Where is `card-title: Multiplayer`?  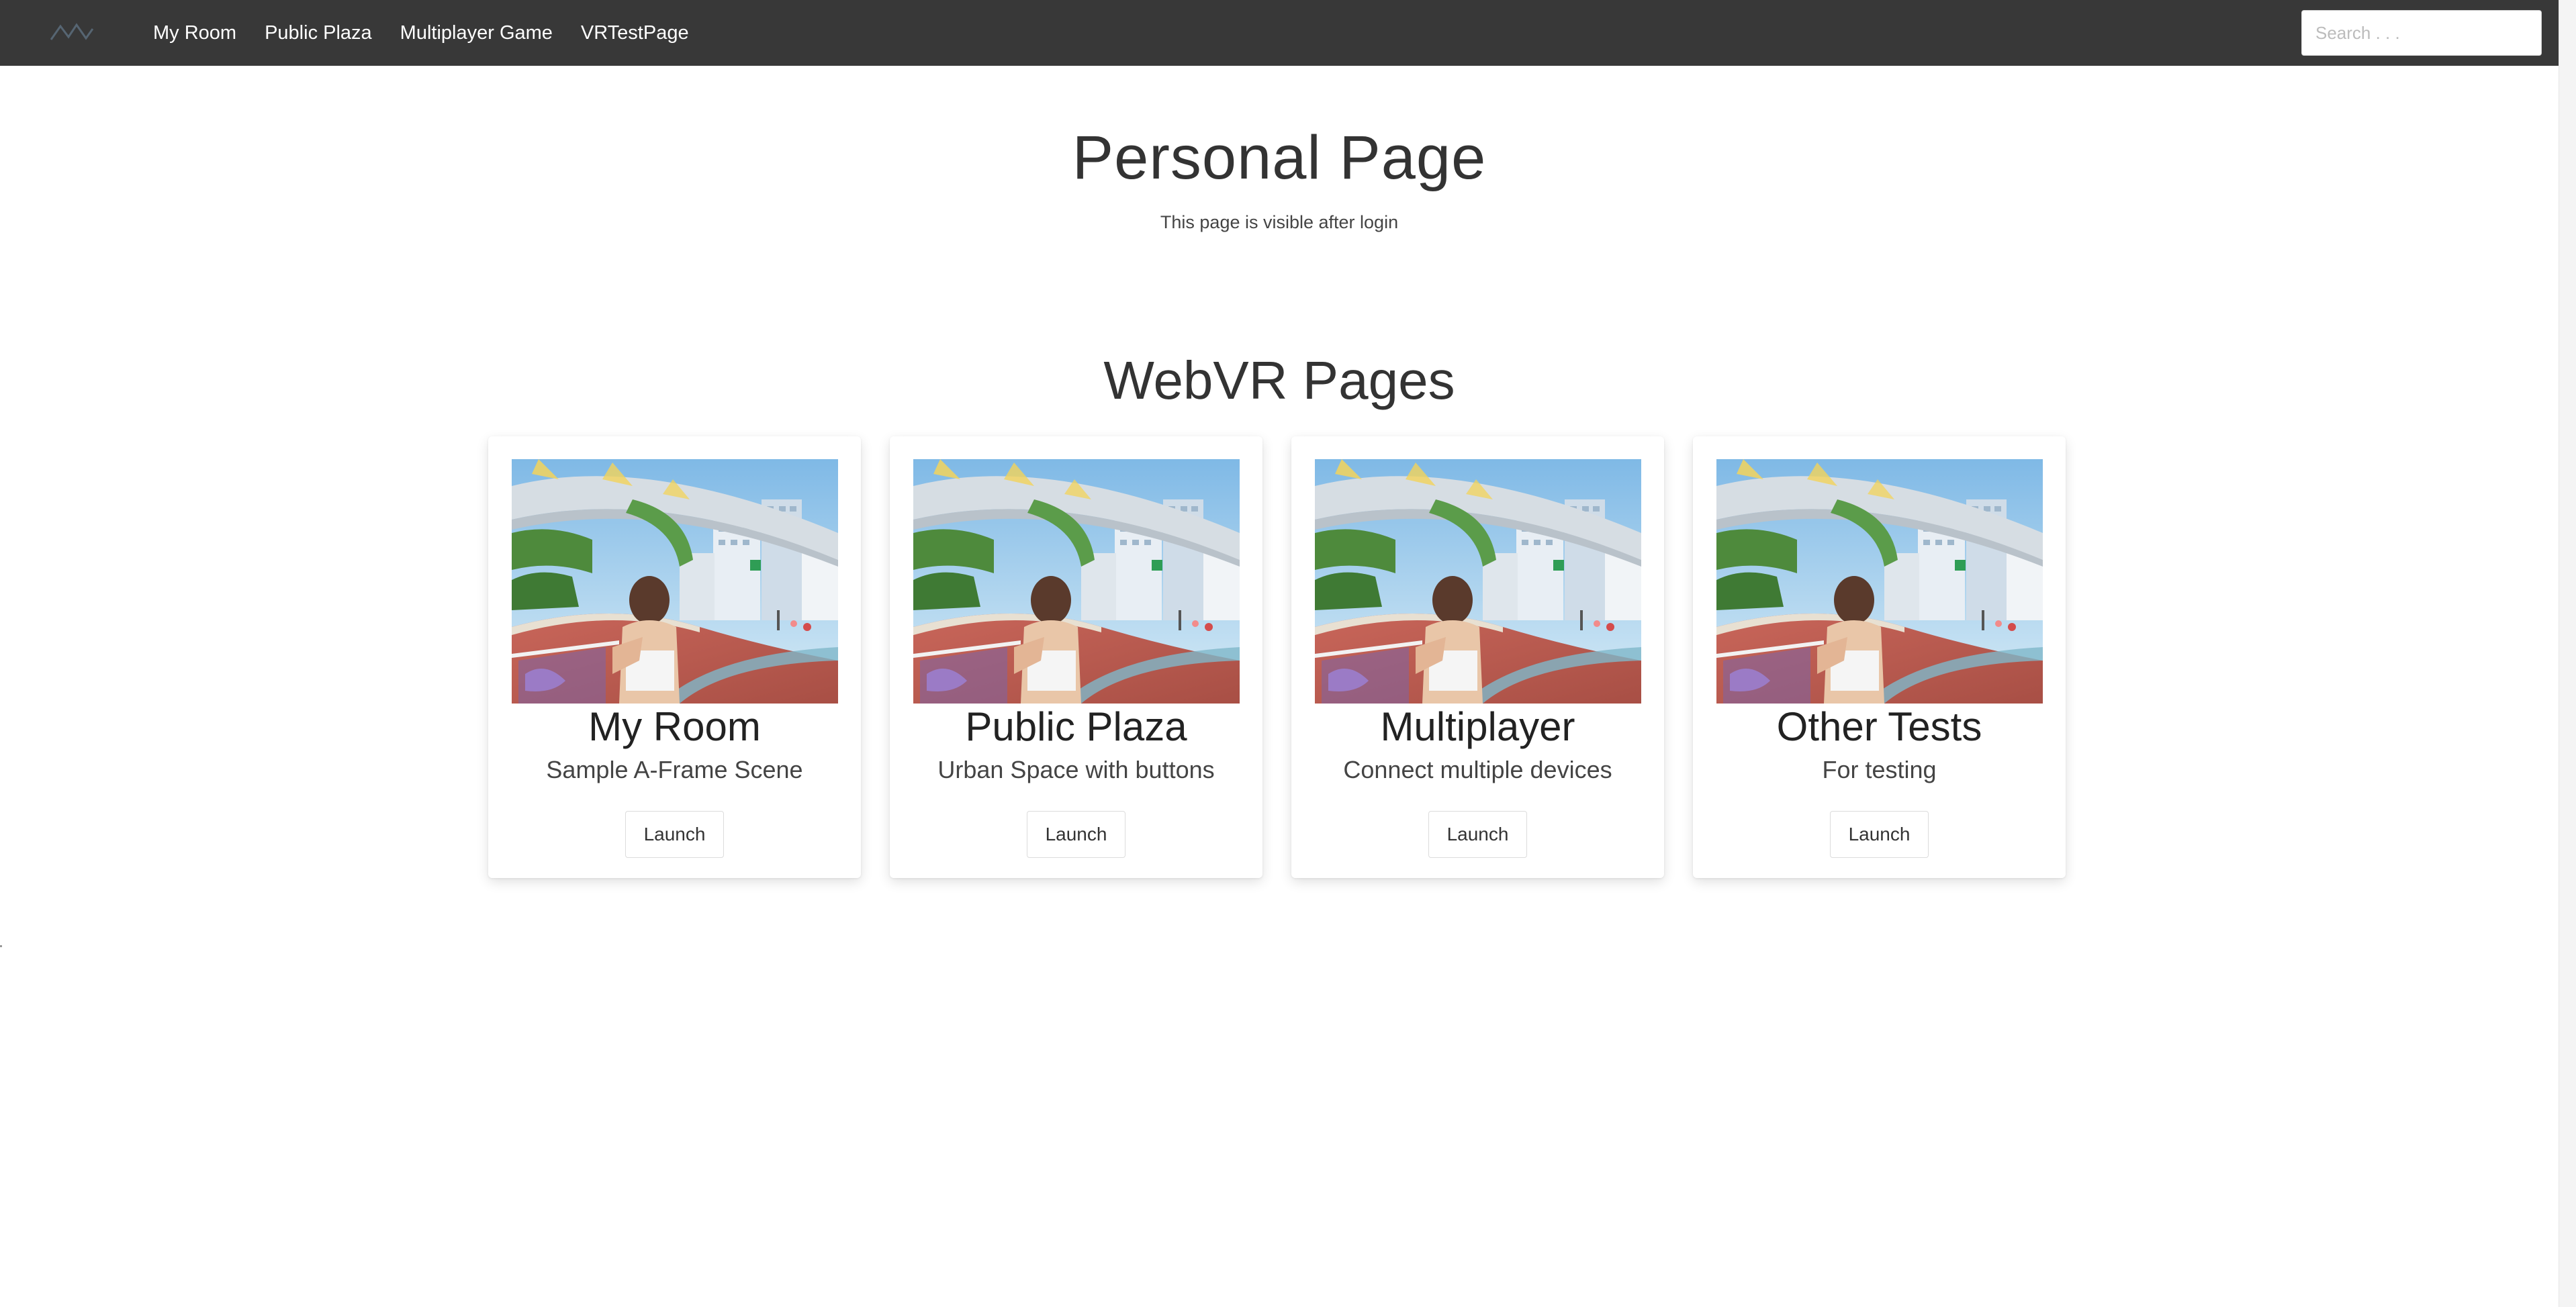
card-title: Multiplayer is located at coordinates (1477, 726).